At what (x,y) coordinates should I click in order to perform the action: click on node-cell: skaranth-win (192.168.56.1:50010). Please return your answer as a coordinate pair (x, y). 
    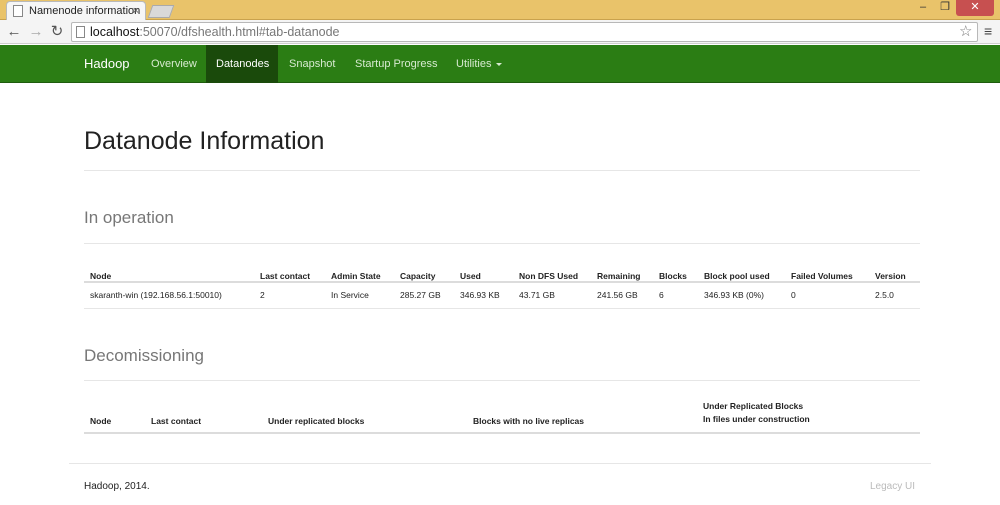
    Looking at the image, I should click on (169, 295).